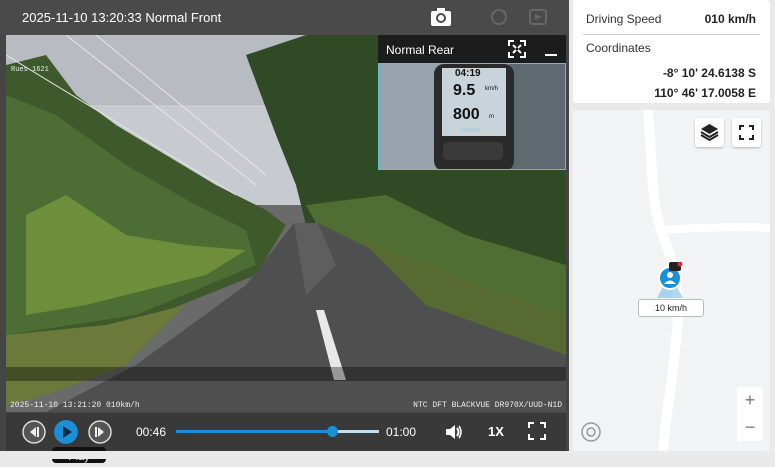 The height and width of the screenshot is (467, 775). I want to click on coordinates-label: Coordinates, so click(618, 48).